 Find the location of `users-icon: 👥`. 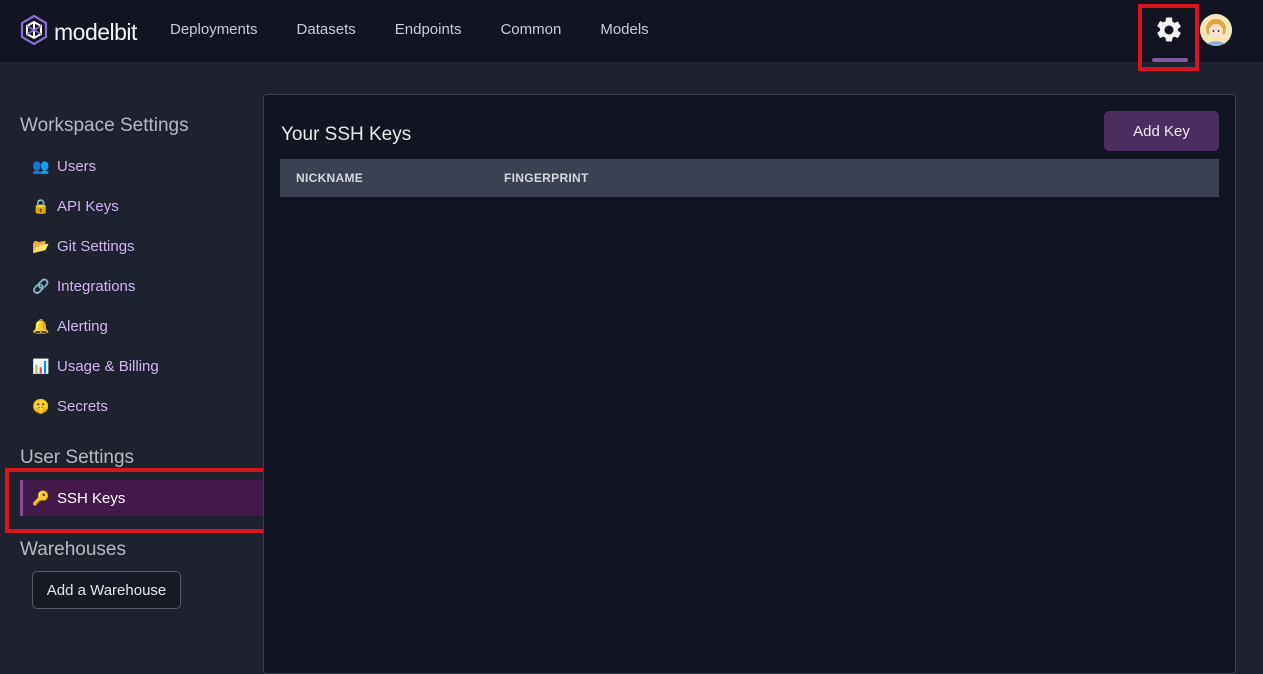

users-icon: 👥 is located at coordinates (41, 166).